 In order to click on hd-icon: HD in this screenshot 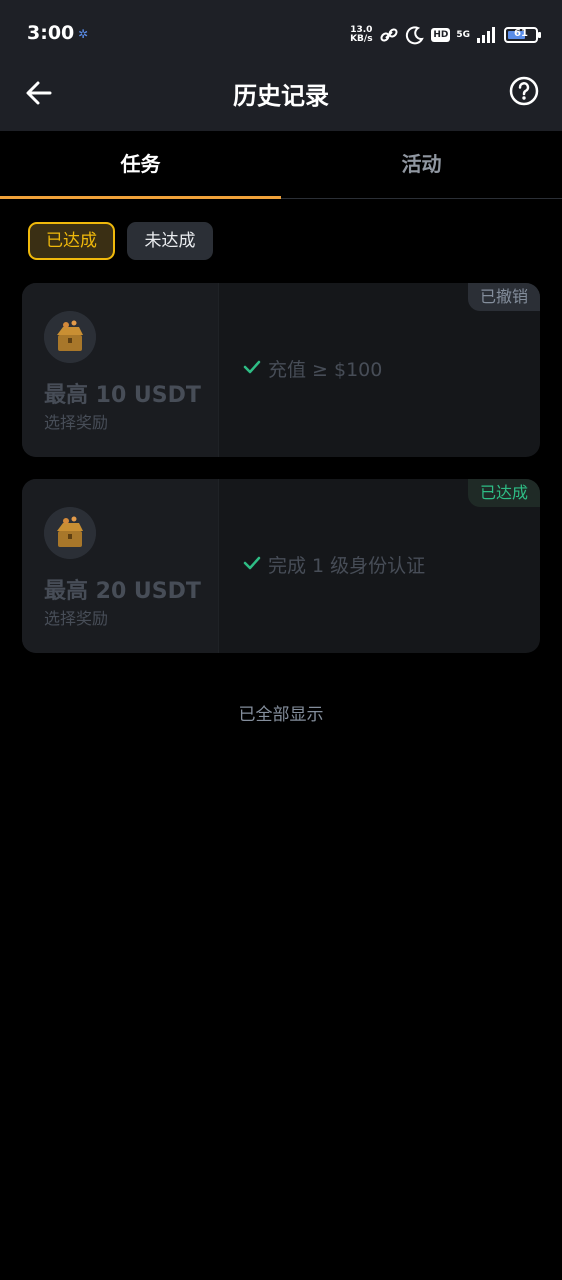, I will do `click(441, 35)`.